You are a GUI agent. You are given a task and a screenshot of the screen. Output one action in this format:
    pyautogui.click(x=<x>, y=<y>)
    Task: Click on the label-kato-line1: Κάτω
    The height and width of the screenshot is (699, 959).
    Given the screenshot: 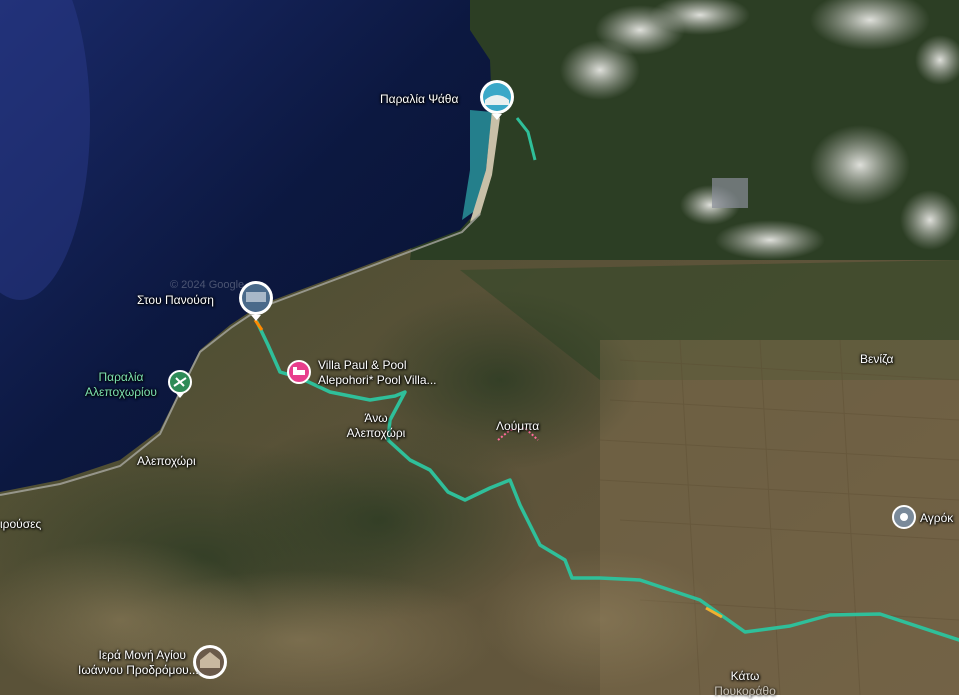 What is the action you would take?
    pyautogui.click(x=745, y=676)
    